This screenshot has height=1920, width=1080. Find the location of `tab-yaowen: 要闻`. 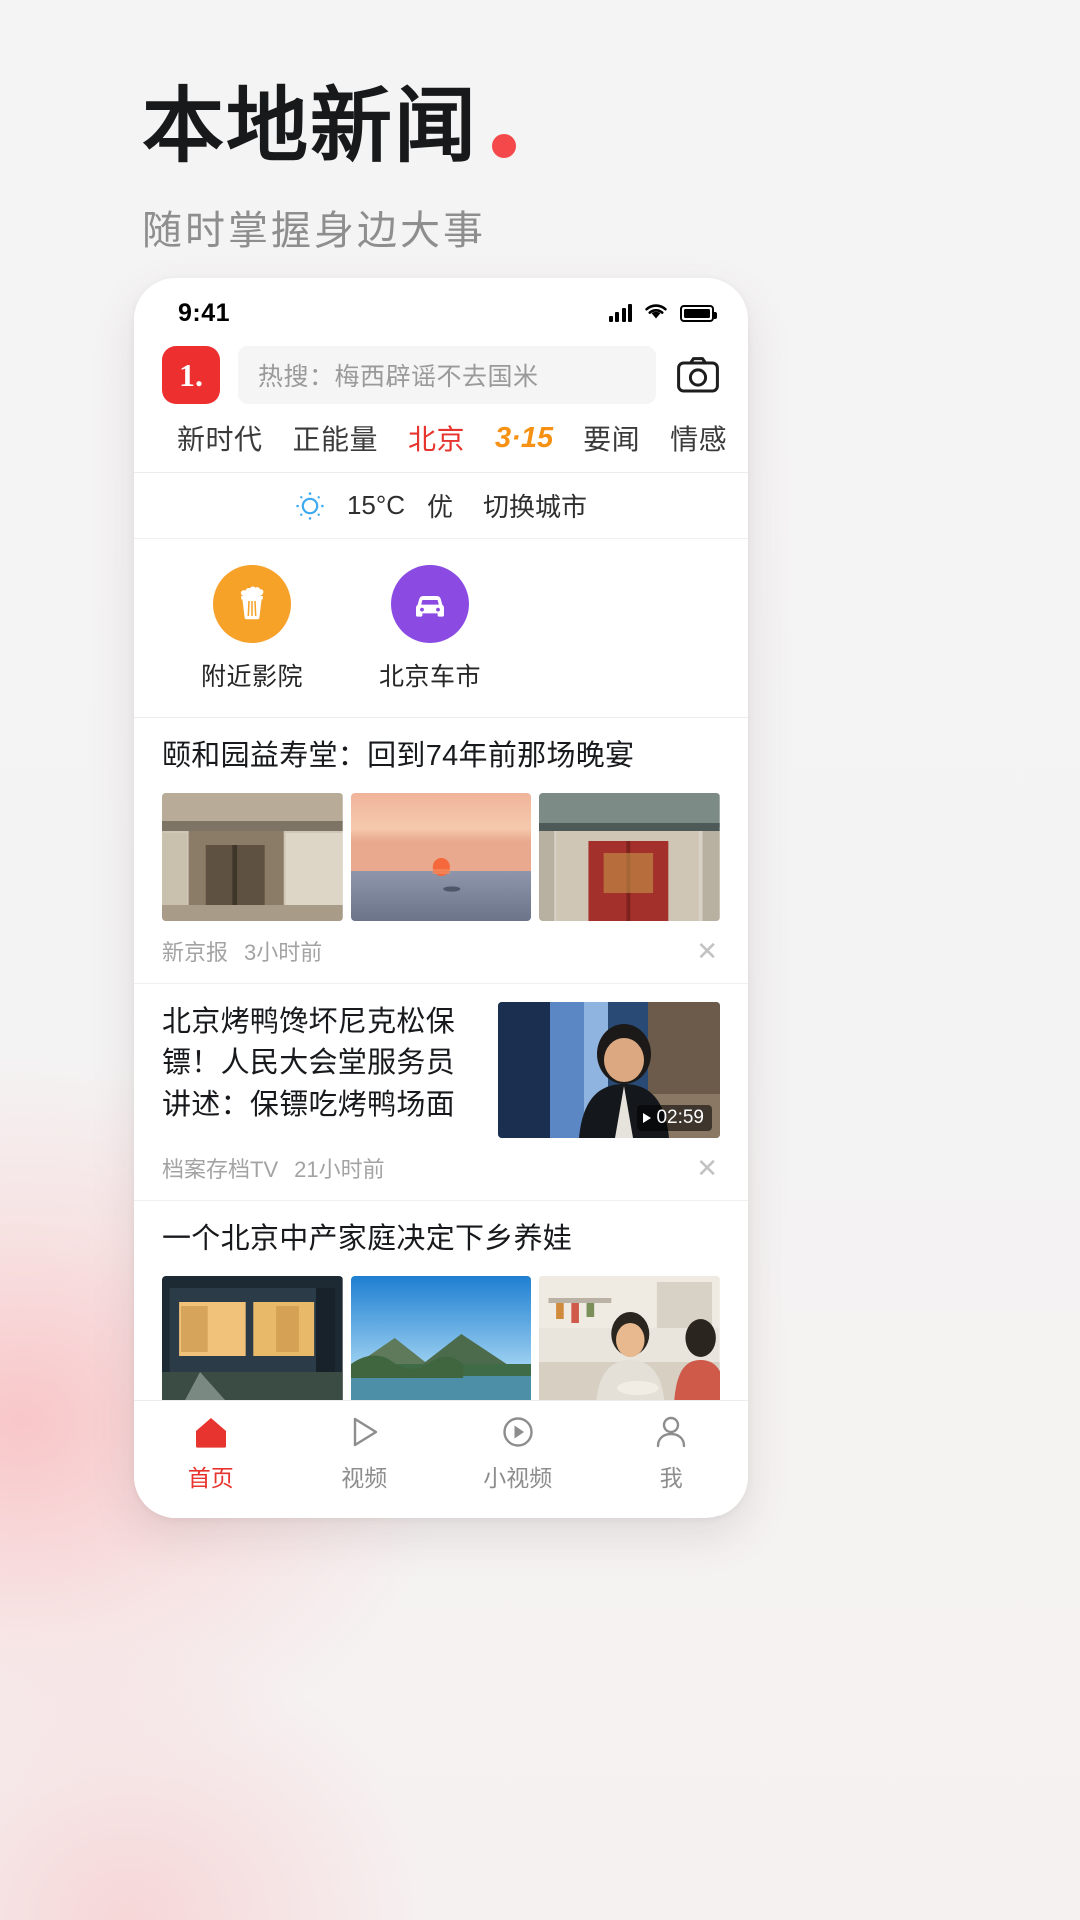

tab-yaowen: 要闻 is located at coordinates (611, 438).